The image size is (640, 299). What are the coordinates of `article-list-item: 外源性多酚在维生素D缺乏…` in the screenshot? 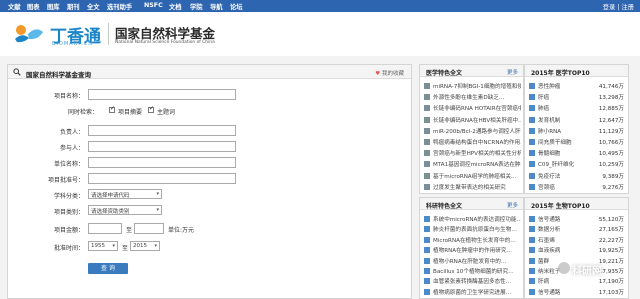 It's located at (472, 97).